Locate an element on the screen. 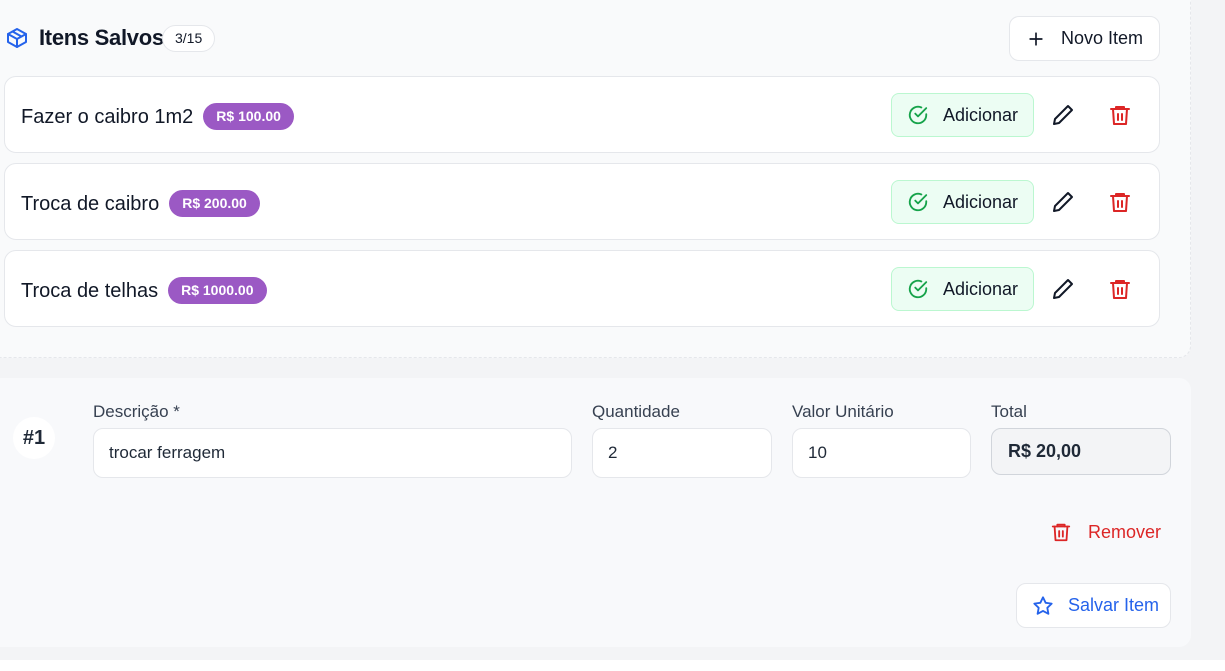  total-value: R$ 20,00 is located at coordinates (1081, 451).